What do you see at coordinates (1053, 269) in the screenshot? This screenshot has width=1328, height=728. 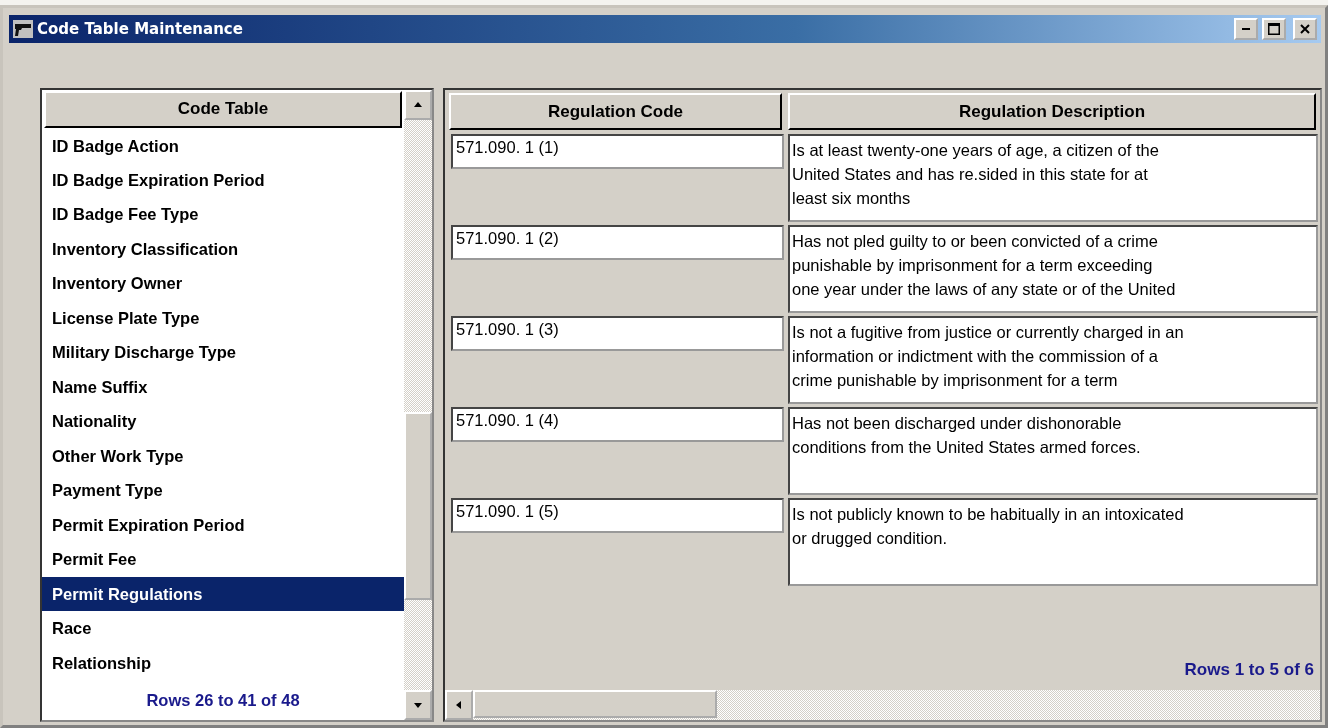 I see `description-field: Has not pled guilty to or been convicted of a crime punishable by imprisonment for a term exceeding one year under the laws of any state or of the United` at bounding box center [1053, 269].